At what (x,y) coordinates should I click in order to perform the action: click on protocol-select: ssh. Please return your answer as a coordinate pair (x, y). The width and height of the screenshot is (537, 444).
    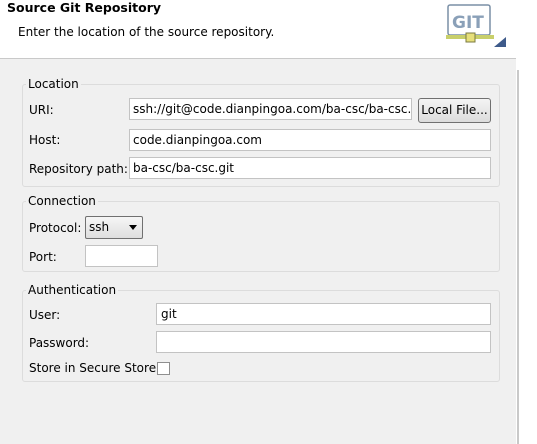
    Looking at the image, I should click on (114, 227).